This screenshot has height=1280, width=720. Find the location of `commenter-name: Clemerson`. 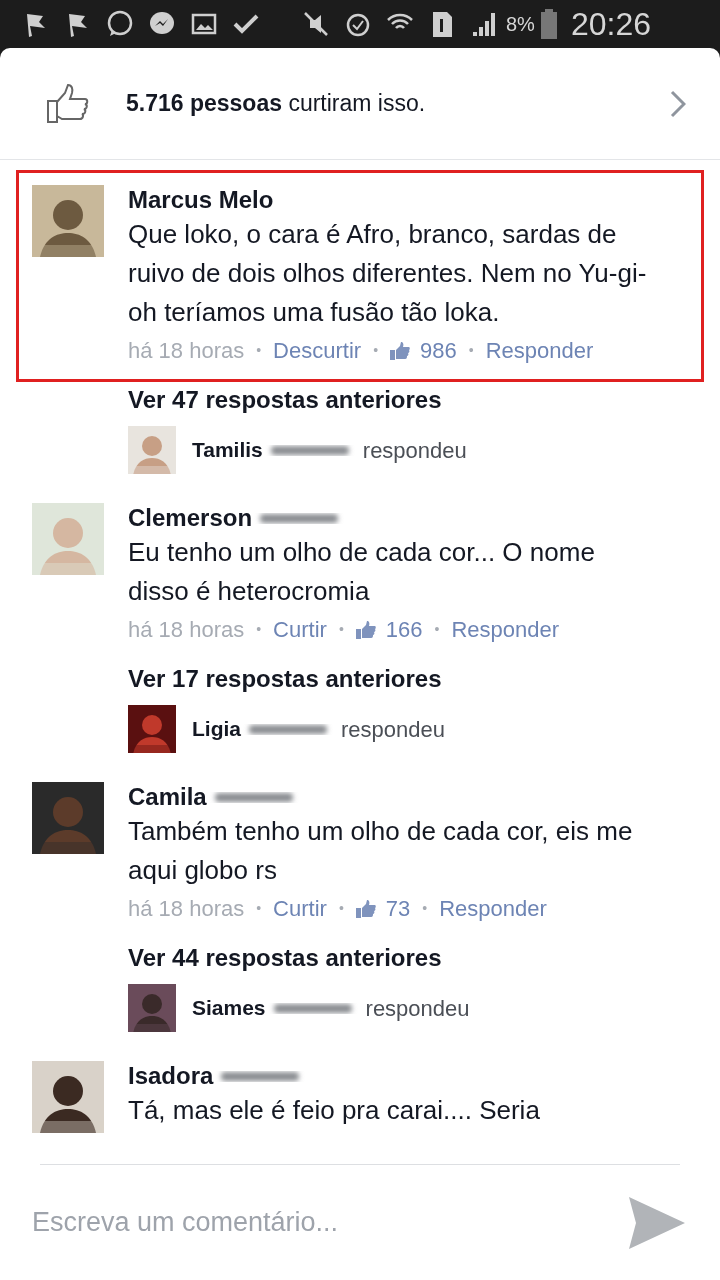

commenter-name: Clemerson is located at coordinates (190, 518).